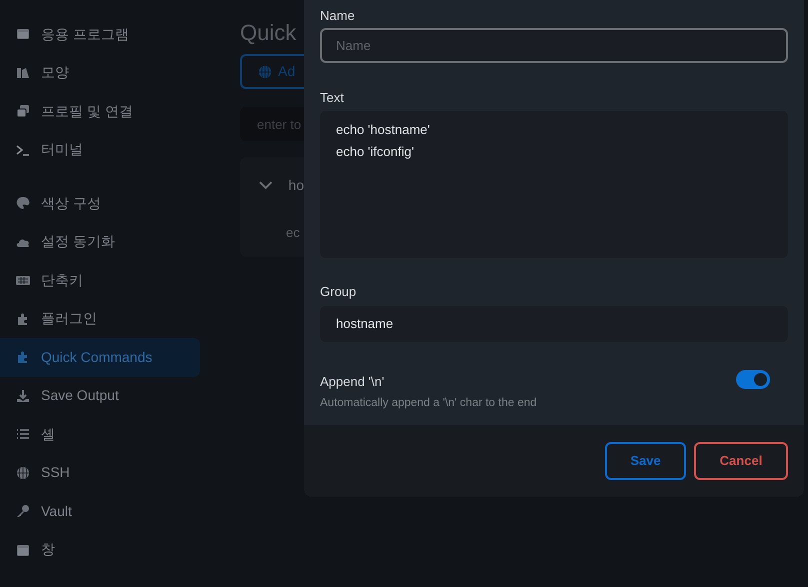  What do you see at coordinates (100, 203) in the screenshot?
I see `sidebar-item: 색상 구성` at bounding box center [100, 203].